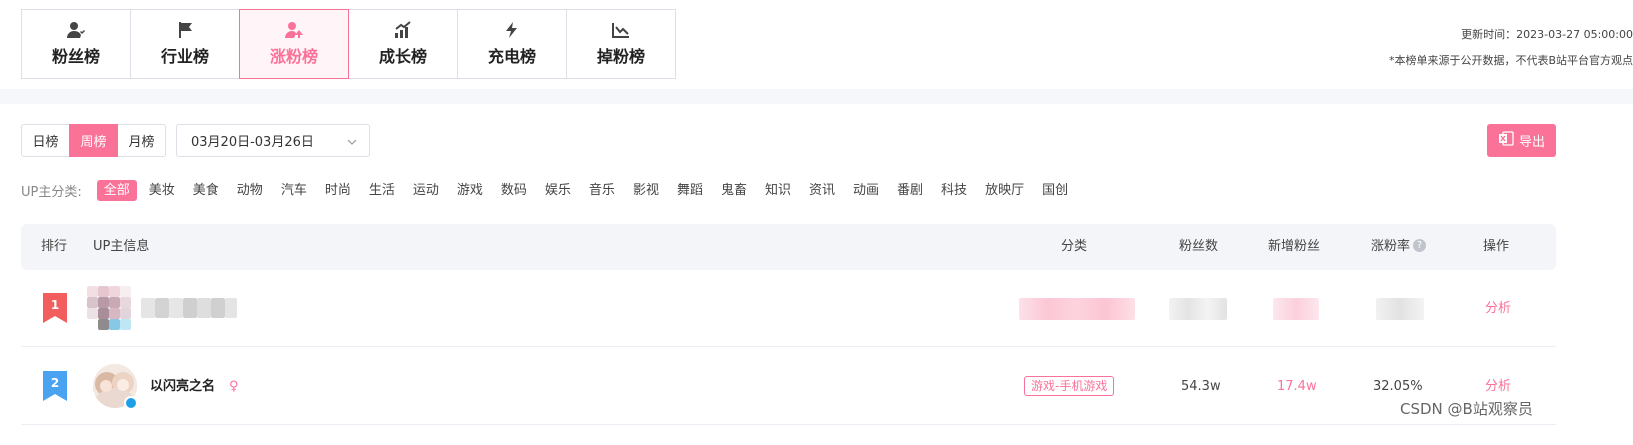 The image size is (1633, 445). What do you see at coordinates (45, 140) in the screenshot?
I see `period-daily: 日榜` at bounding box center [45, 140].